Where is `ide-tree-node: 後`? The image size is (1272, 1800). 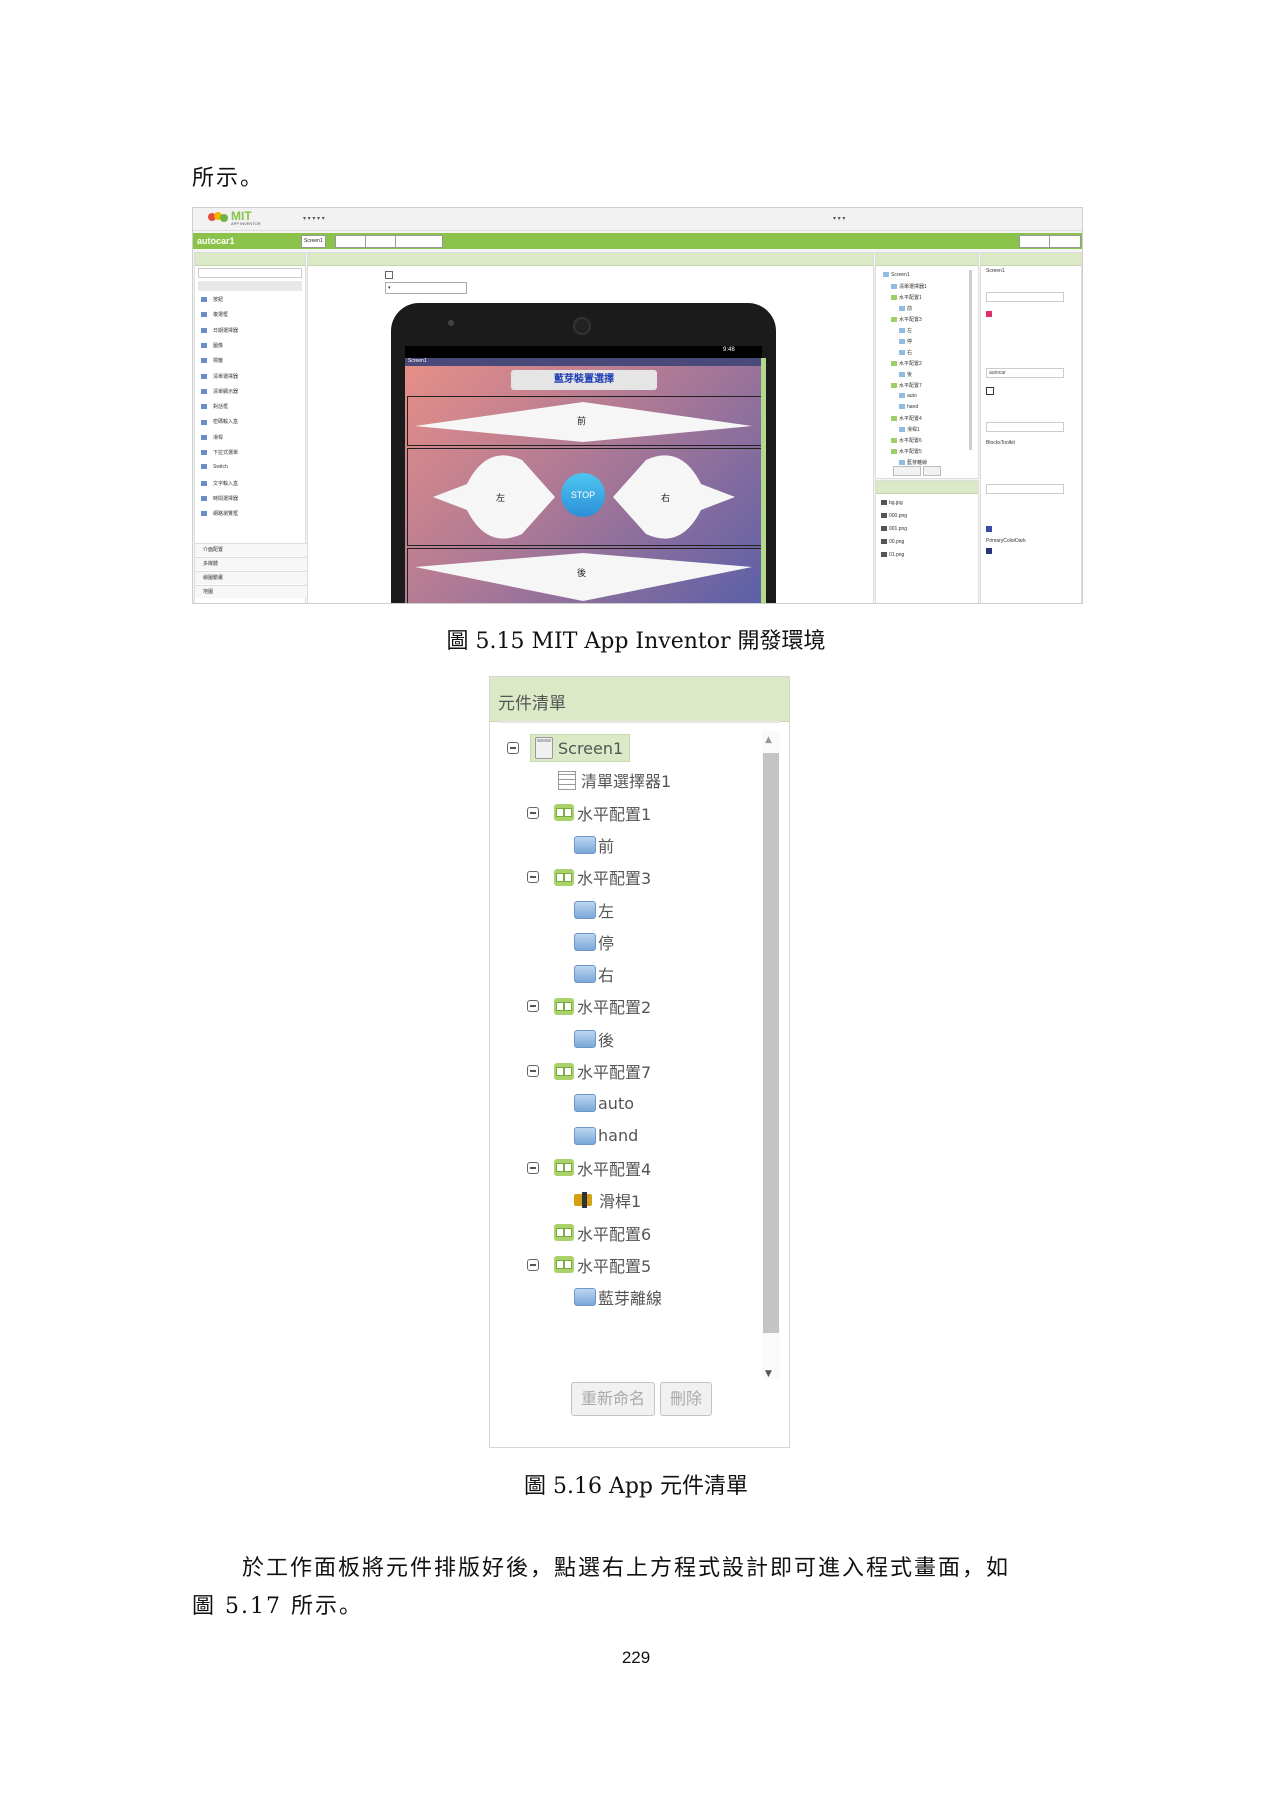
ide-tree-node: 後 is located at coordinates (905, 374).